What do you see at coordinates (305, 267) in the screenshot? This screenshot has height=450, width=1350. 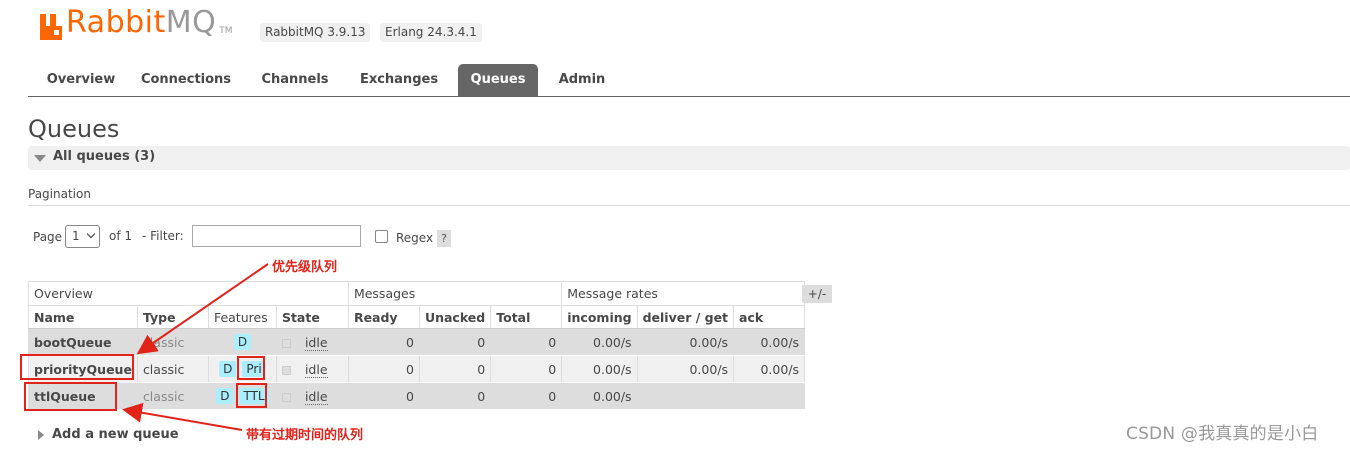 I see `priority-queue-annotation: 优先级队列` at bounding box center [305, 267].